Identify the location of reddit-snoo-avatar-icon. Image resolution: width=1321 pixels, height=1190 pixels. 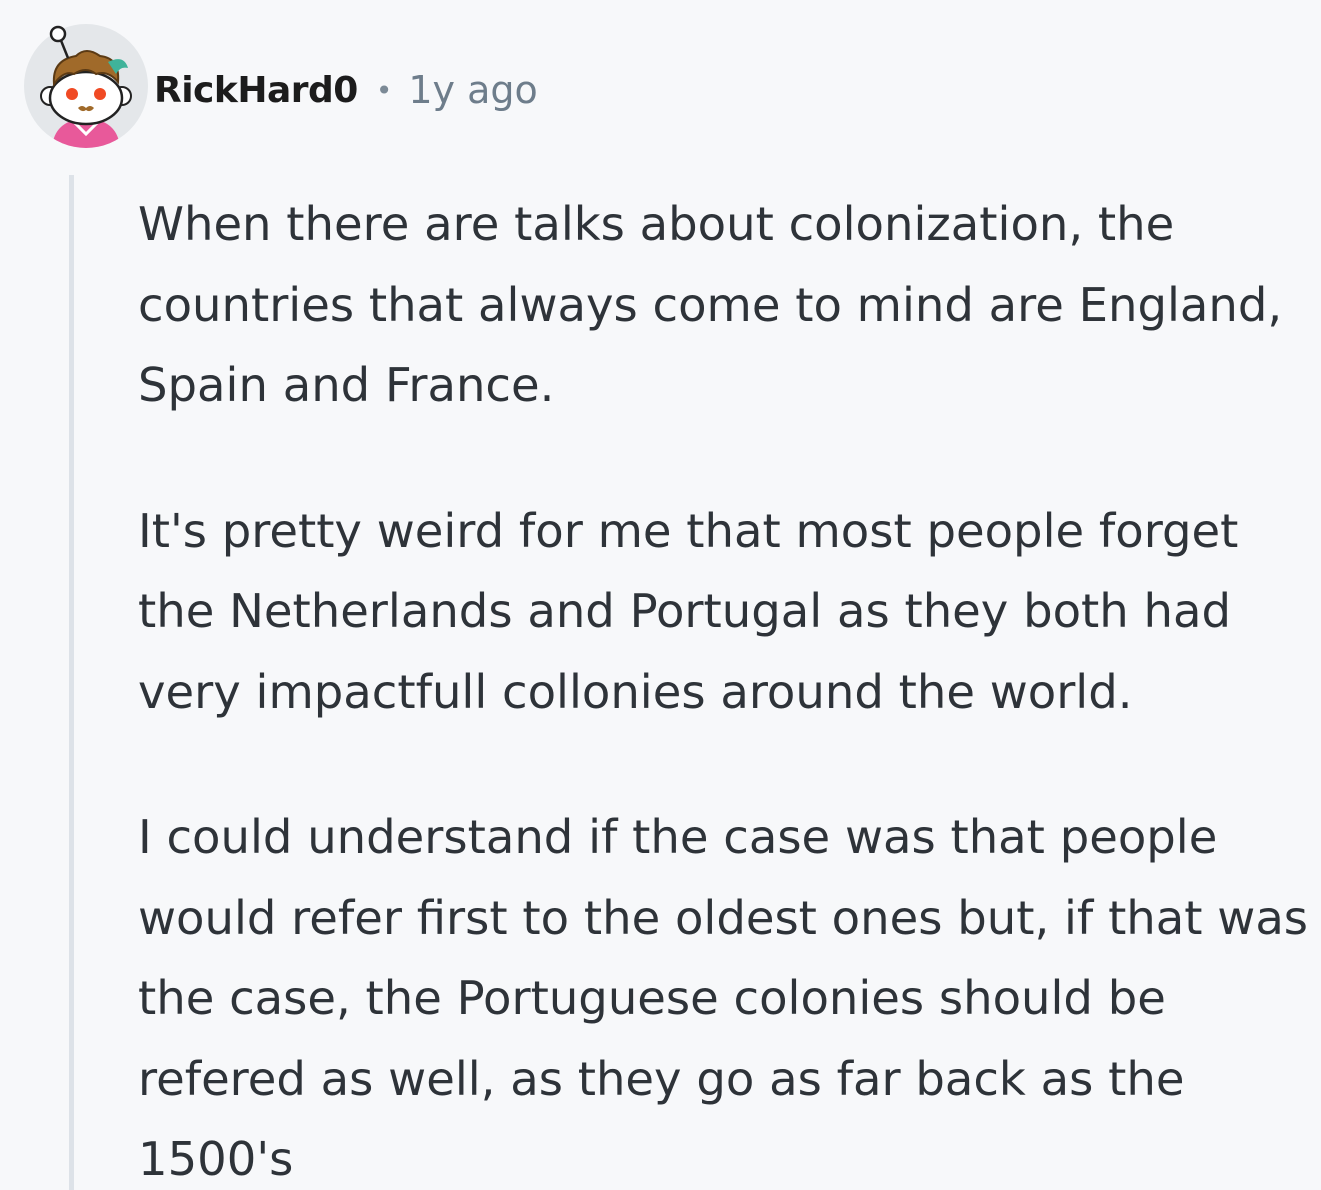
(86, 86).